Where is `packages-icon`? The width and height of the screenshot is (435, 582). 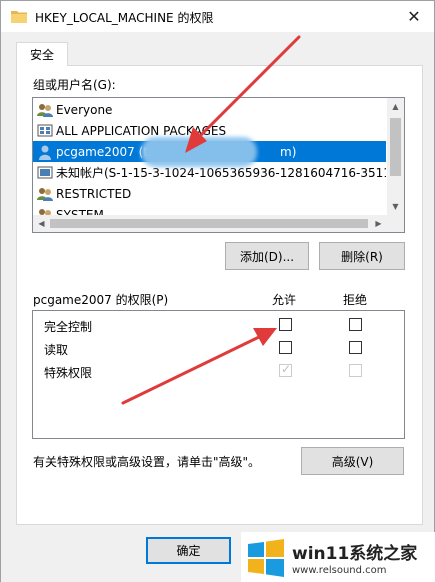 packages-icon is located at coordinates (45, 131).